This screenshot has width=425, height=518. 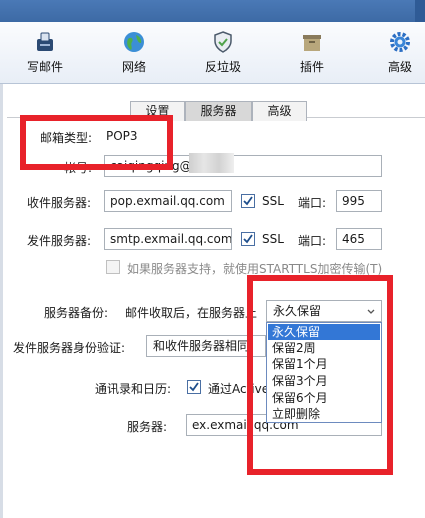 I want to click on main-toolbar: 写邮件 网络 反垃圾 插件 高级, so click(x=212, y=53).